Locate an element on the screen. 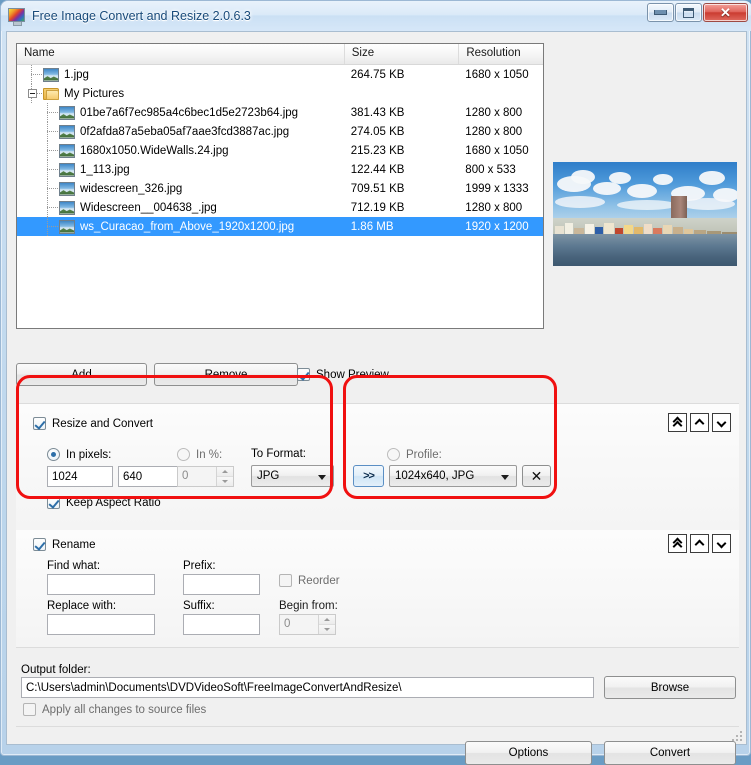 Image resolution: width=751 pixels, height=765 pixels. rename-checkbox: Rename is located at coordinates (64, 544).